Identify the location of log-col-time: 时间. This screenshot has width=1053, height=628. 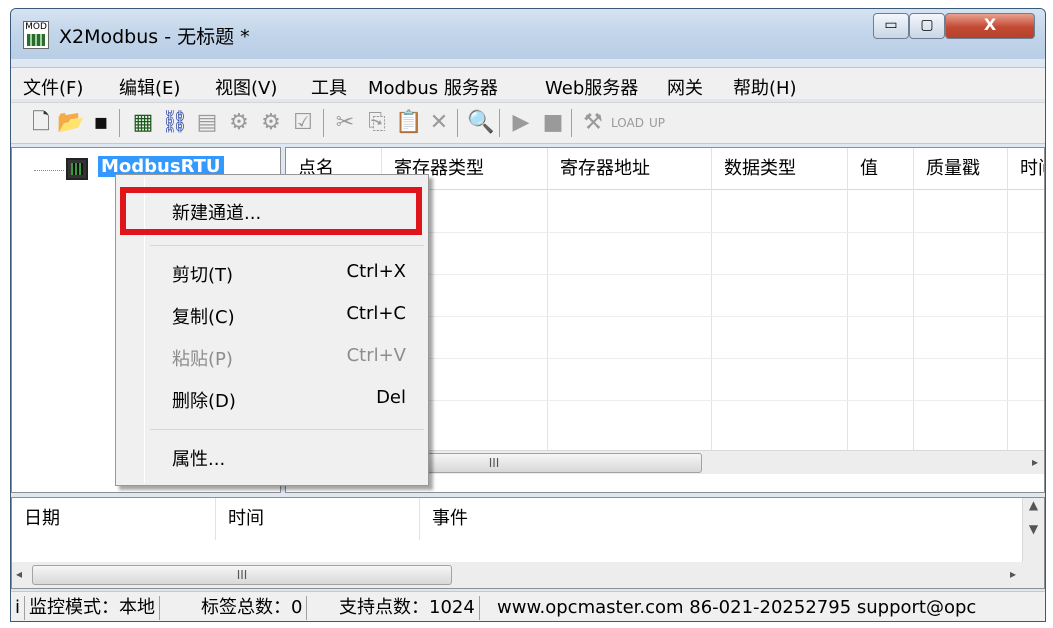
(318, 519).